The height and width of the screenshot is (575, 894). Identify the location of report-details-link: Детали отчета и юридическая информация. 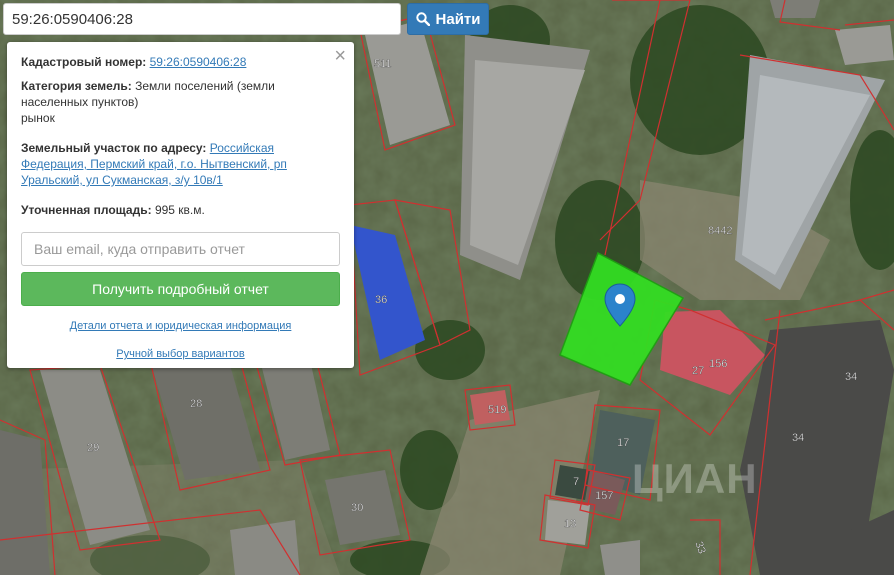
(180, 326).